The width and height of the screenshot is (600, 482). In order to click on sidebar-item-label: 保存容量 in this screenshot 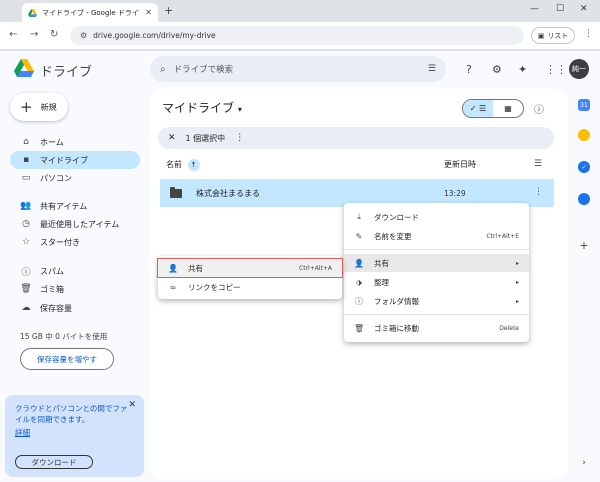, I will do `click(56, 308)`.